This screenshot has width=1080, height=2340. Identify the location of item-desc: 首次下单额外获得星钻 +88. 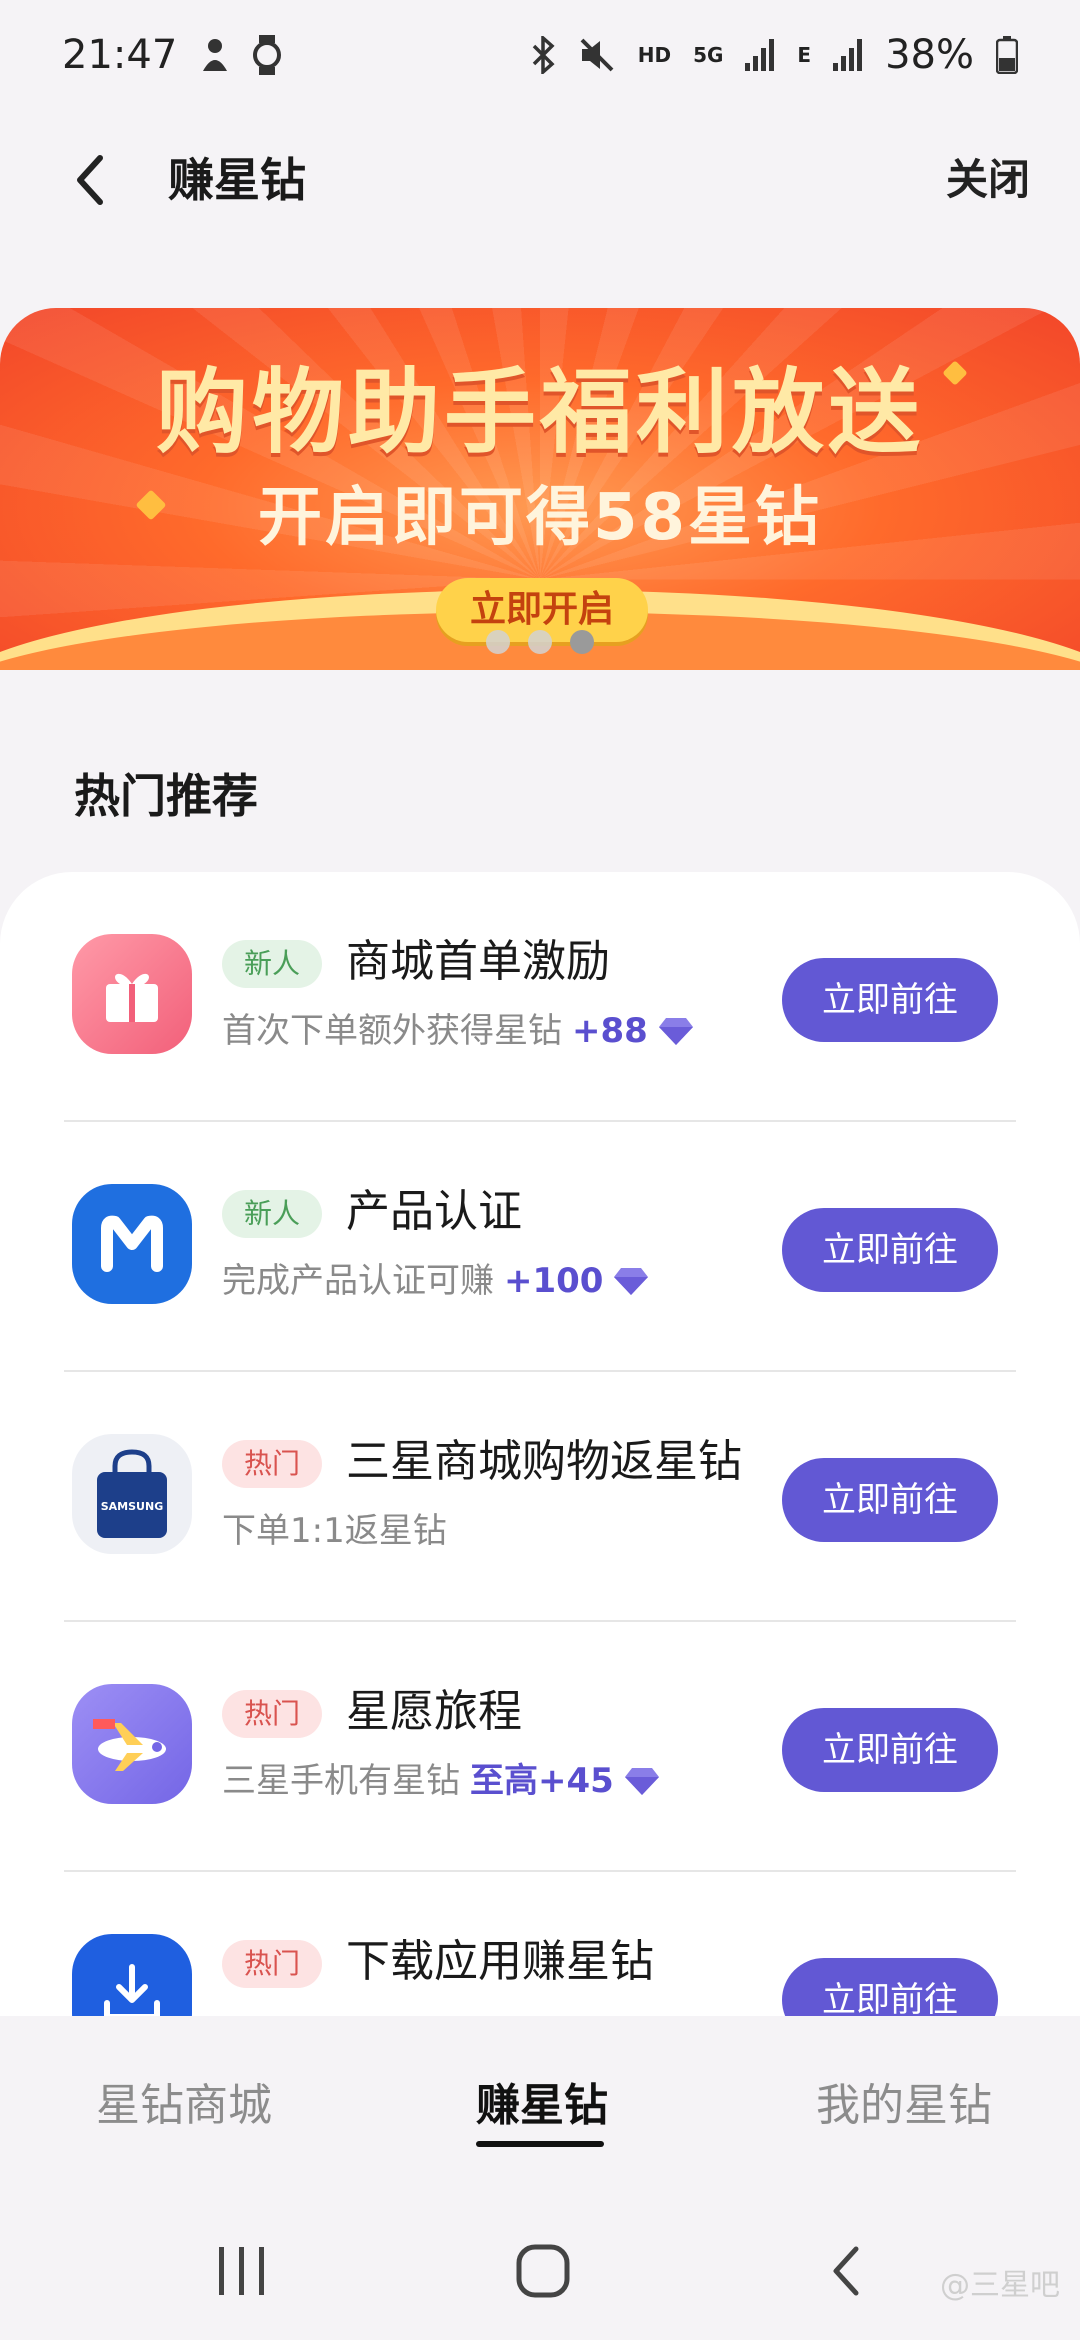
(458, 1031).